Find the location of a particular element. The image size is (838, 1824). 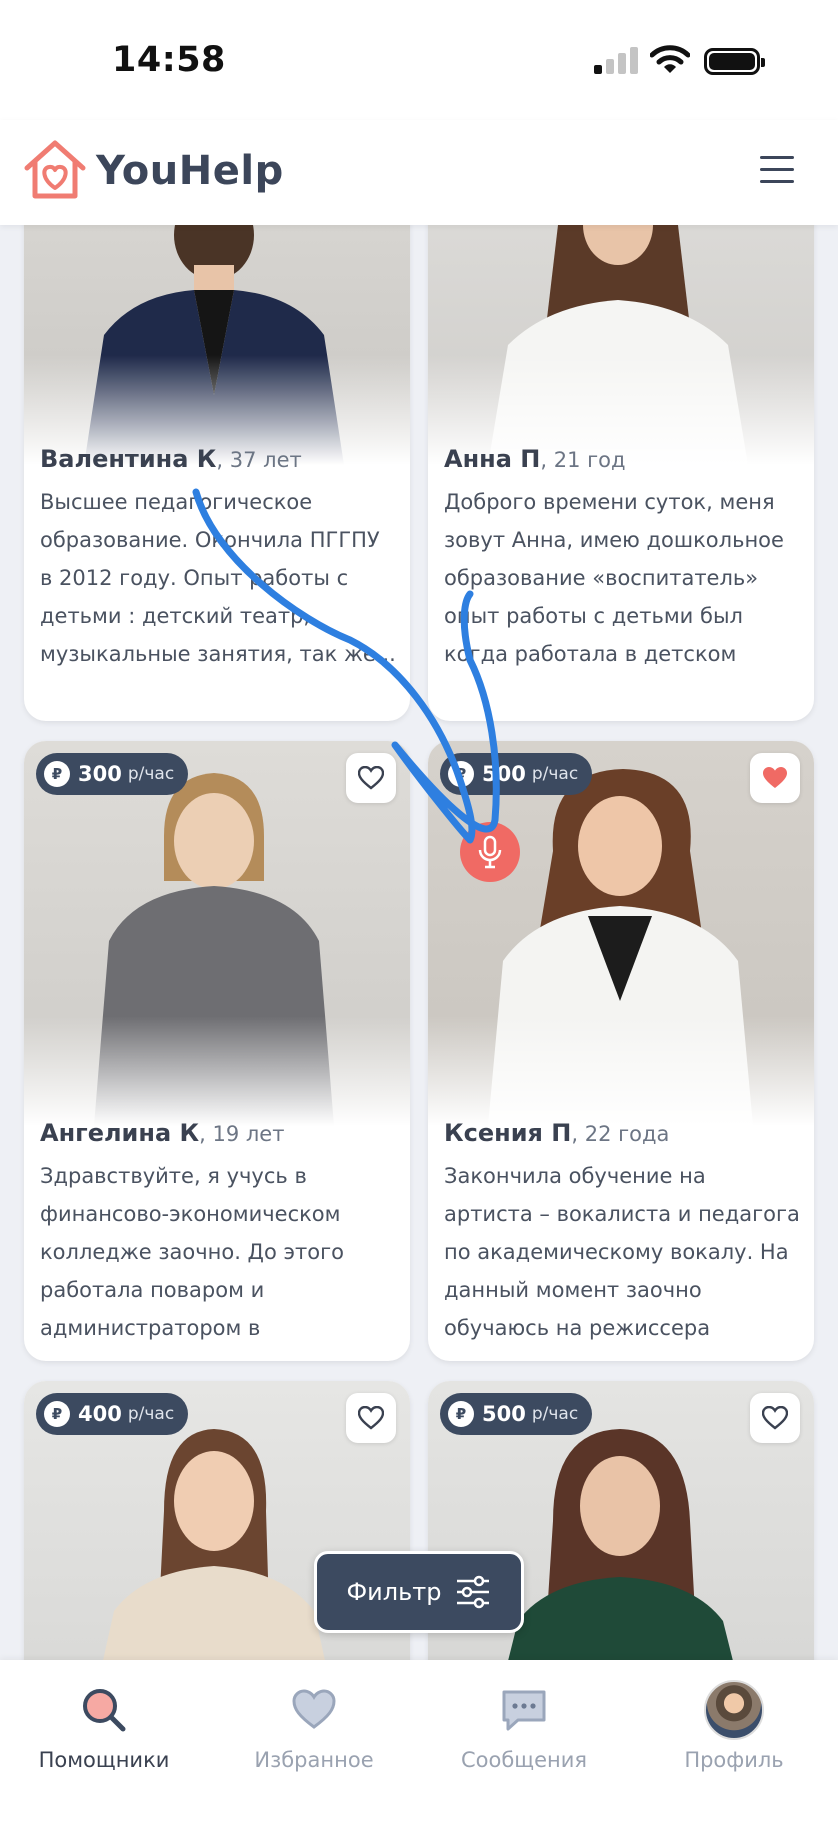

helper-name: Валентина К, 37 лет is located at coordinates (171, 459).